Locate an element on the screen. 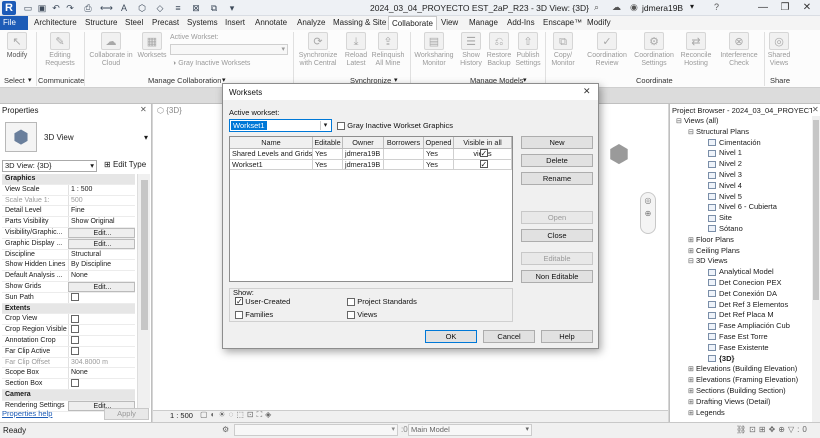 The width and height of the screenshot is (820, 438). browser-view: Sótano is located at coordinates (744, 229).